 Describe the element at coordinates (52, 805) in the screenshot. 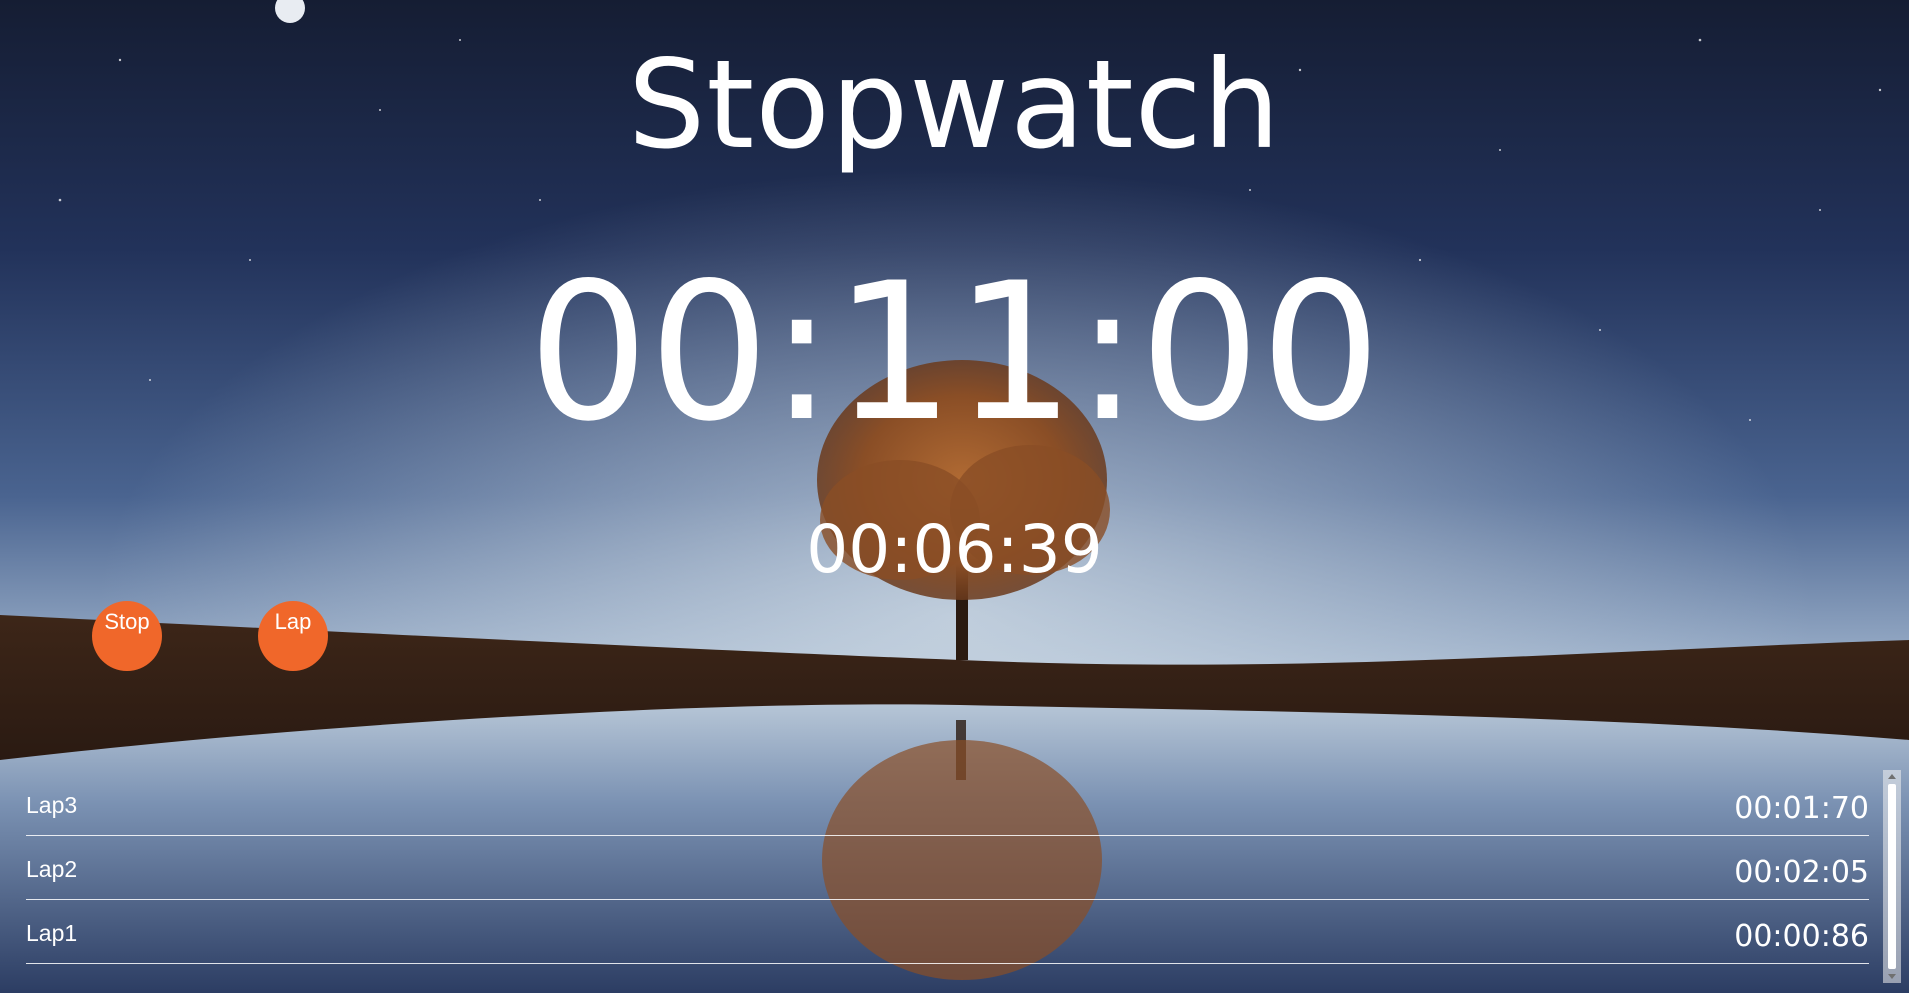

I see `lap-name: Lap3` at that location.